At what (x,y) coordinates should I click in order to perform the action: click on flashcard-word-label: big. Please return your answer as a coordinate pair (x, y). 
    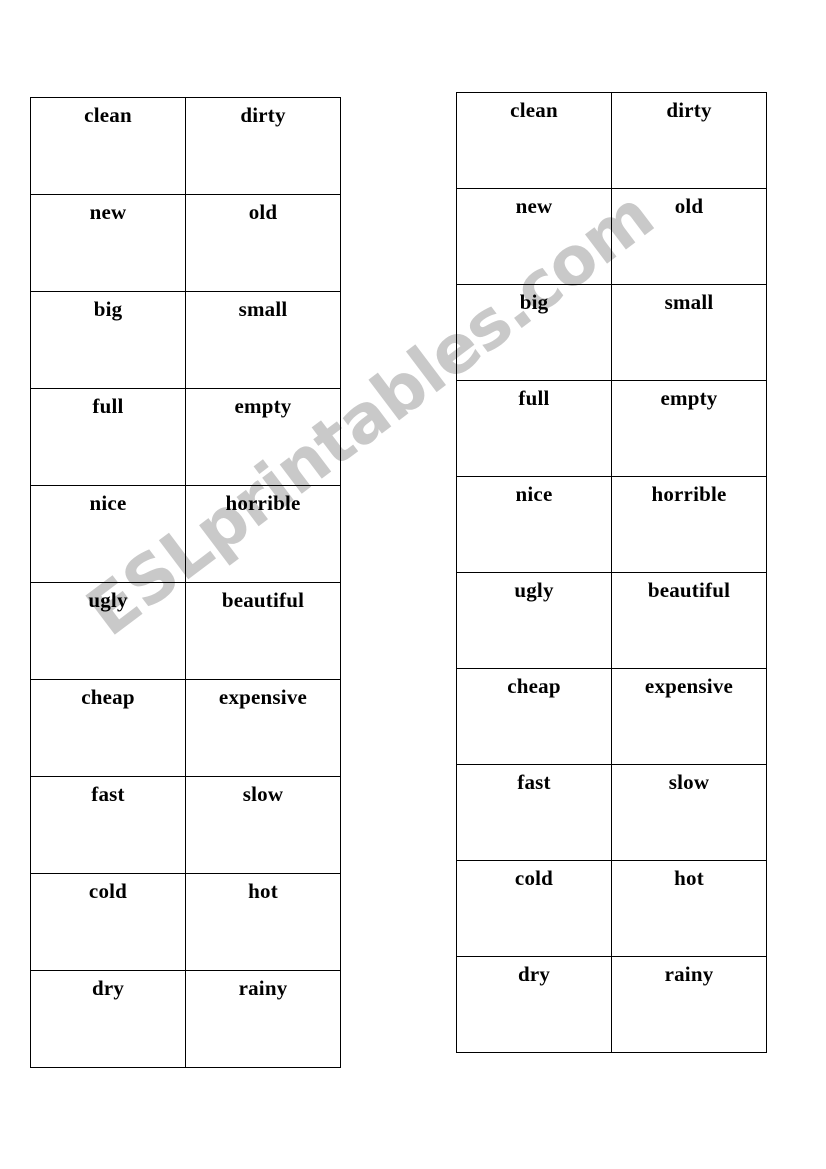
    Looking at the image, I should click on (534, 302).